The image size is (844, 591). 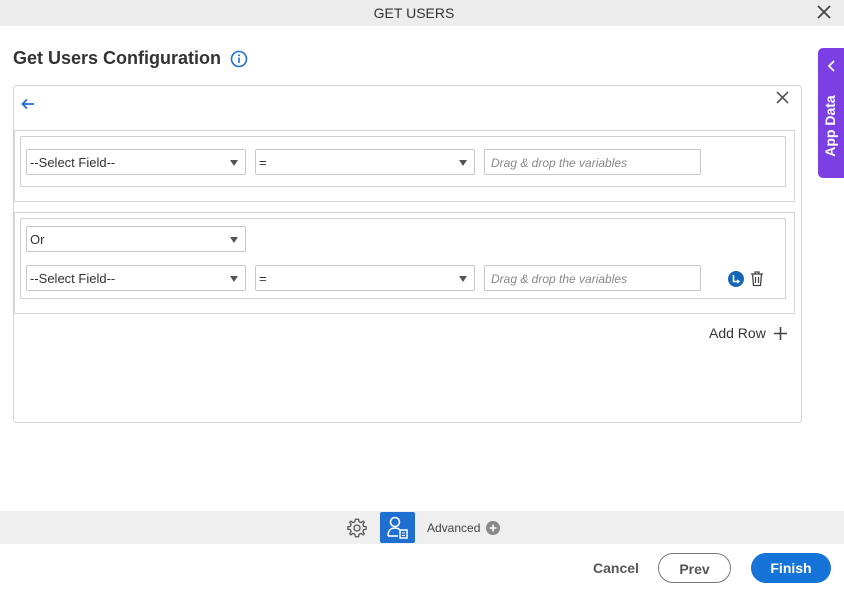 I want to click on close-panel-icon, so click(x=782, y=97).